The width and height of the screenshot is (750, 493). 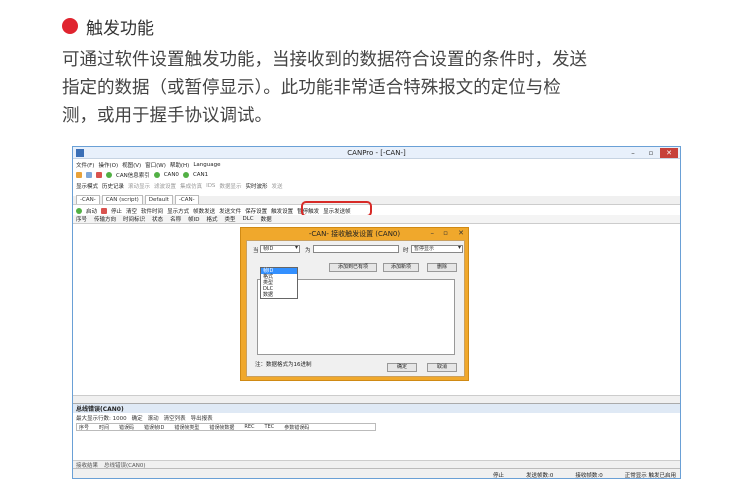 What do you see at coordinates (324, 60) in the screenshot?
I see `description-line: 可通过软件设置触发功能，当接收到的数据符合设置的条件时，发送` at bounding box center [324, 60].